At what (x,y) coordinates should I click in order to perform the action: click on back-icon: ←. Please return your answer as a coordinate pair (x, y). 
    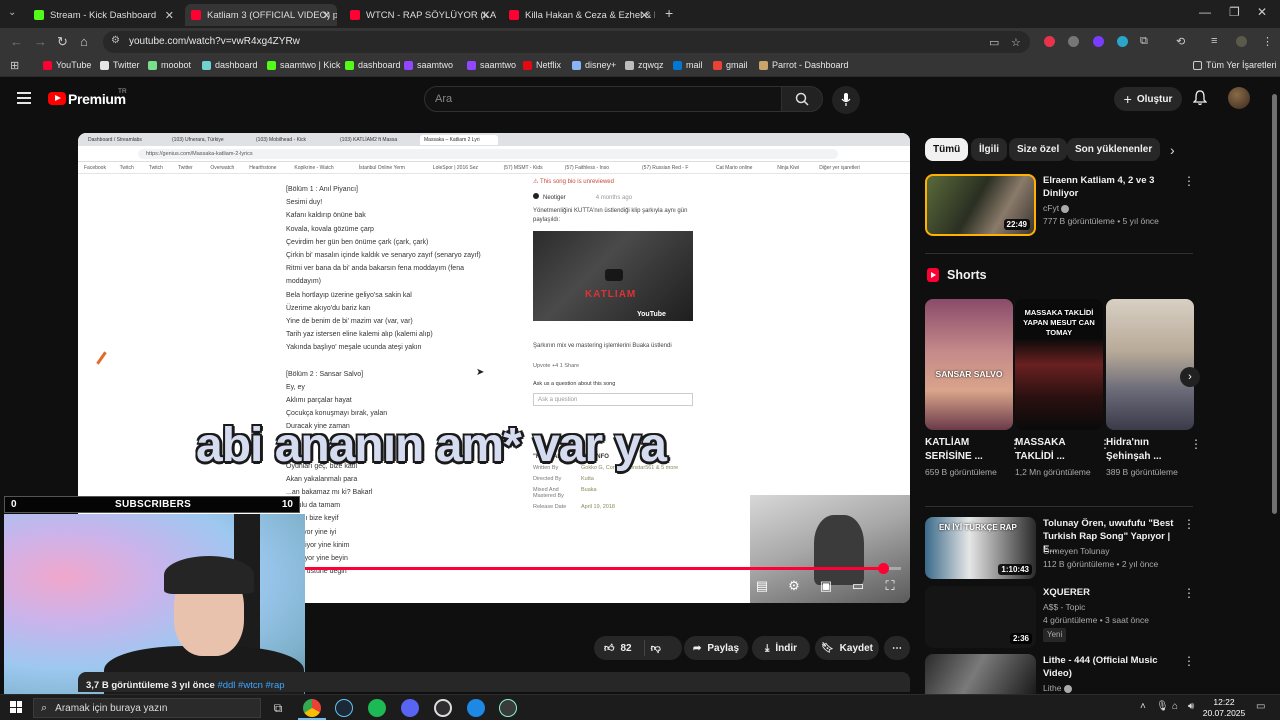
    Looking at the image, I should click on (16, 41).